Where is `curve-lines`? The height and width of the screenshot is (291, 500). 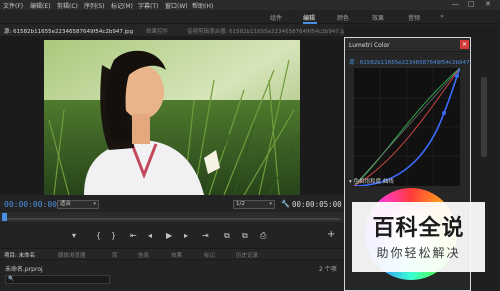
curve-lines is located at coordinates (407, 127).